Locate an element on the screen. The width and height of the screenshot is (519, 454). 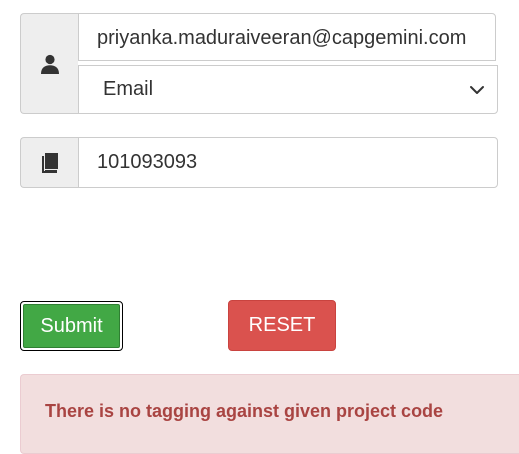
project-code-input-group: 101093093 is located at coordinates (259, 162).